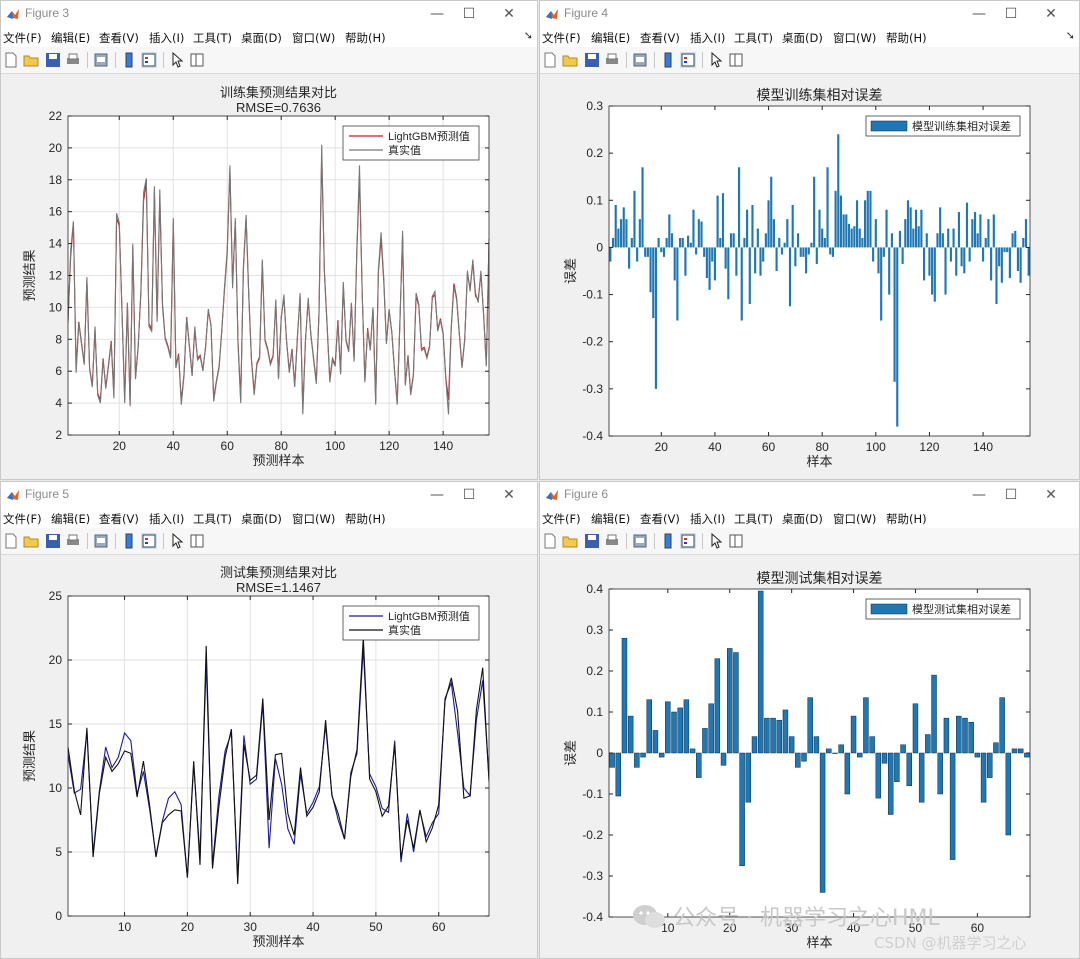 The image size is (1080, 959). I want to click on window-titlebar: Figure 4 — ☐ ✕, so click(809, 14).